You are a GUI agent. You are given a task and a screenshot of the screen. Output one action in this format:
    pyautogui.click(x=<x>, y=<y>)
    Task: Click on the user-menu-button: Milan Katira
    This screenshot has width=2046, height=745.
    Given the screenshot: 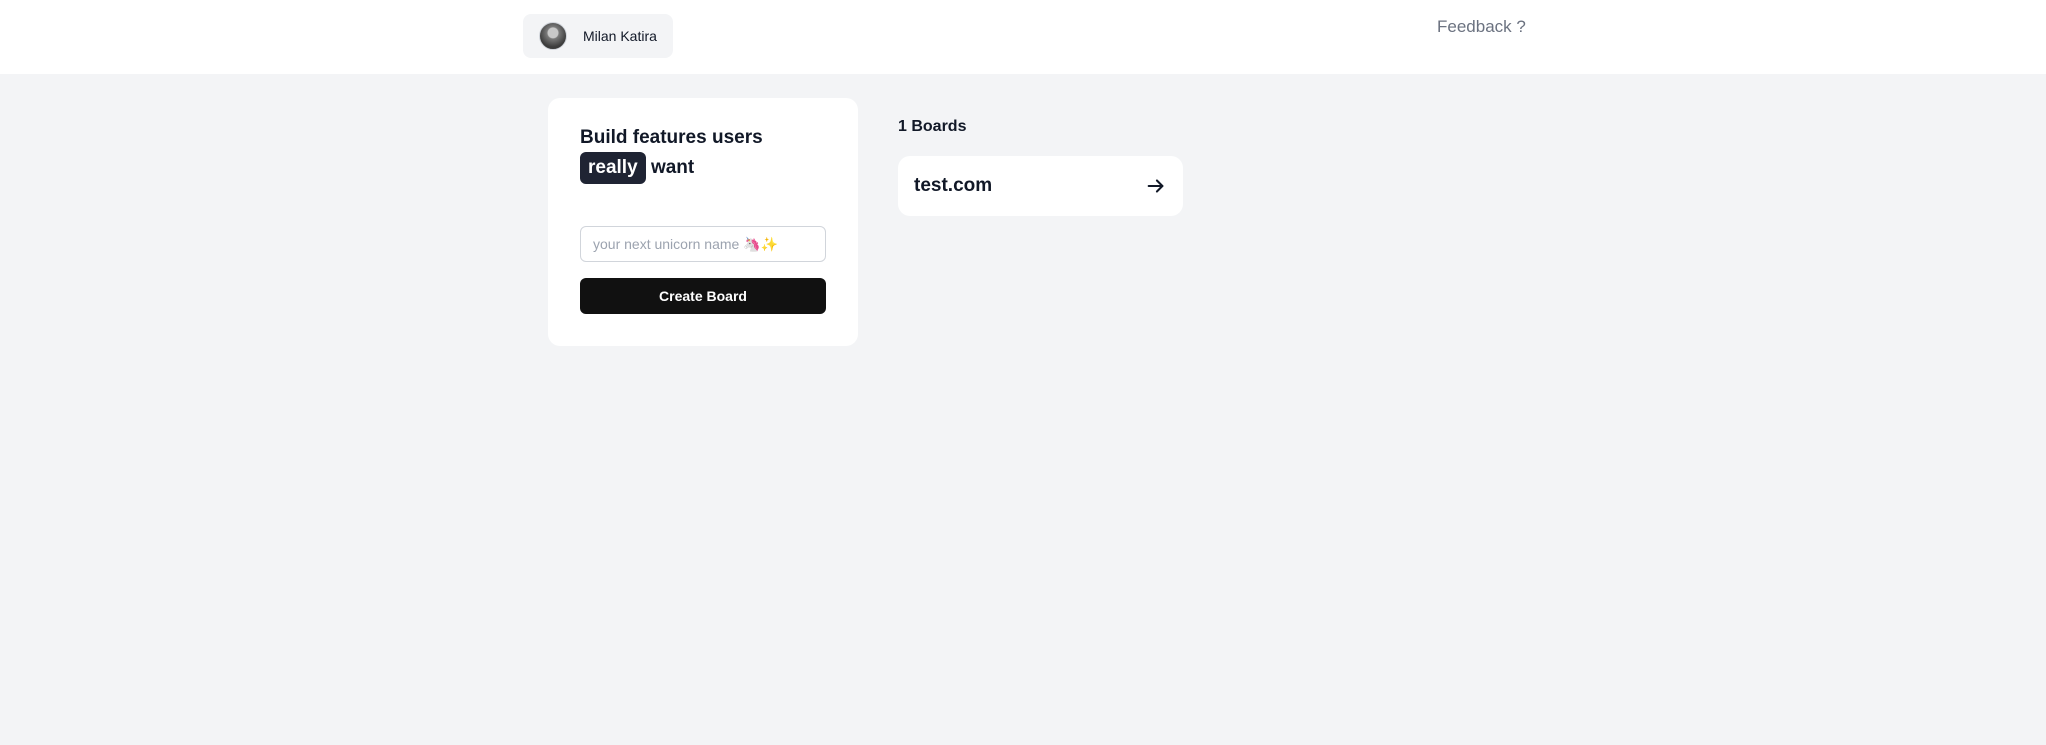 What is the action you would take?
    pyautogui.click(x=598, y=36)
    